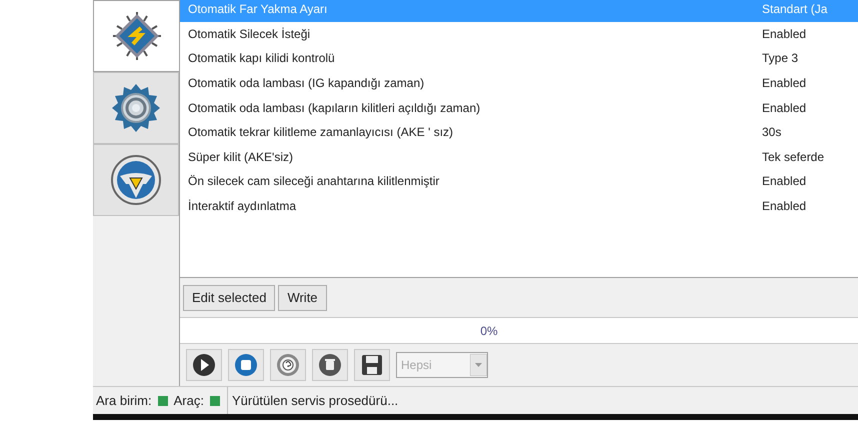 This screenshot has width=858, height=426. I want to click on setting-name: Otomatik kapı kilidi kontrolü, so click(261, 59).